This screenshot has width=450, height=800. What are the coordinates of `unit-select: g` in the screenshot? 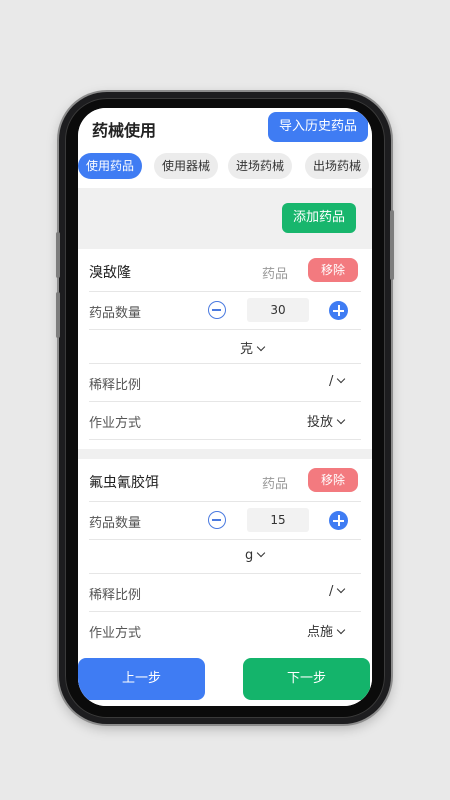 It's located at (255, 555).